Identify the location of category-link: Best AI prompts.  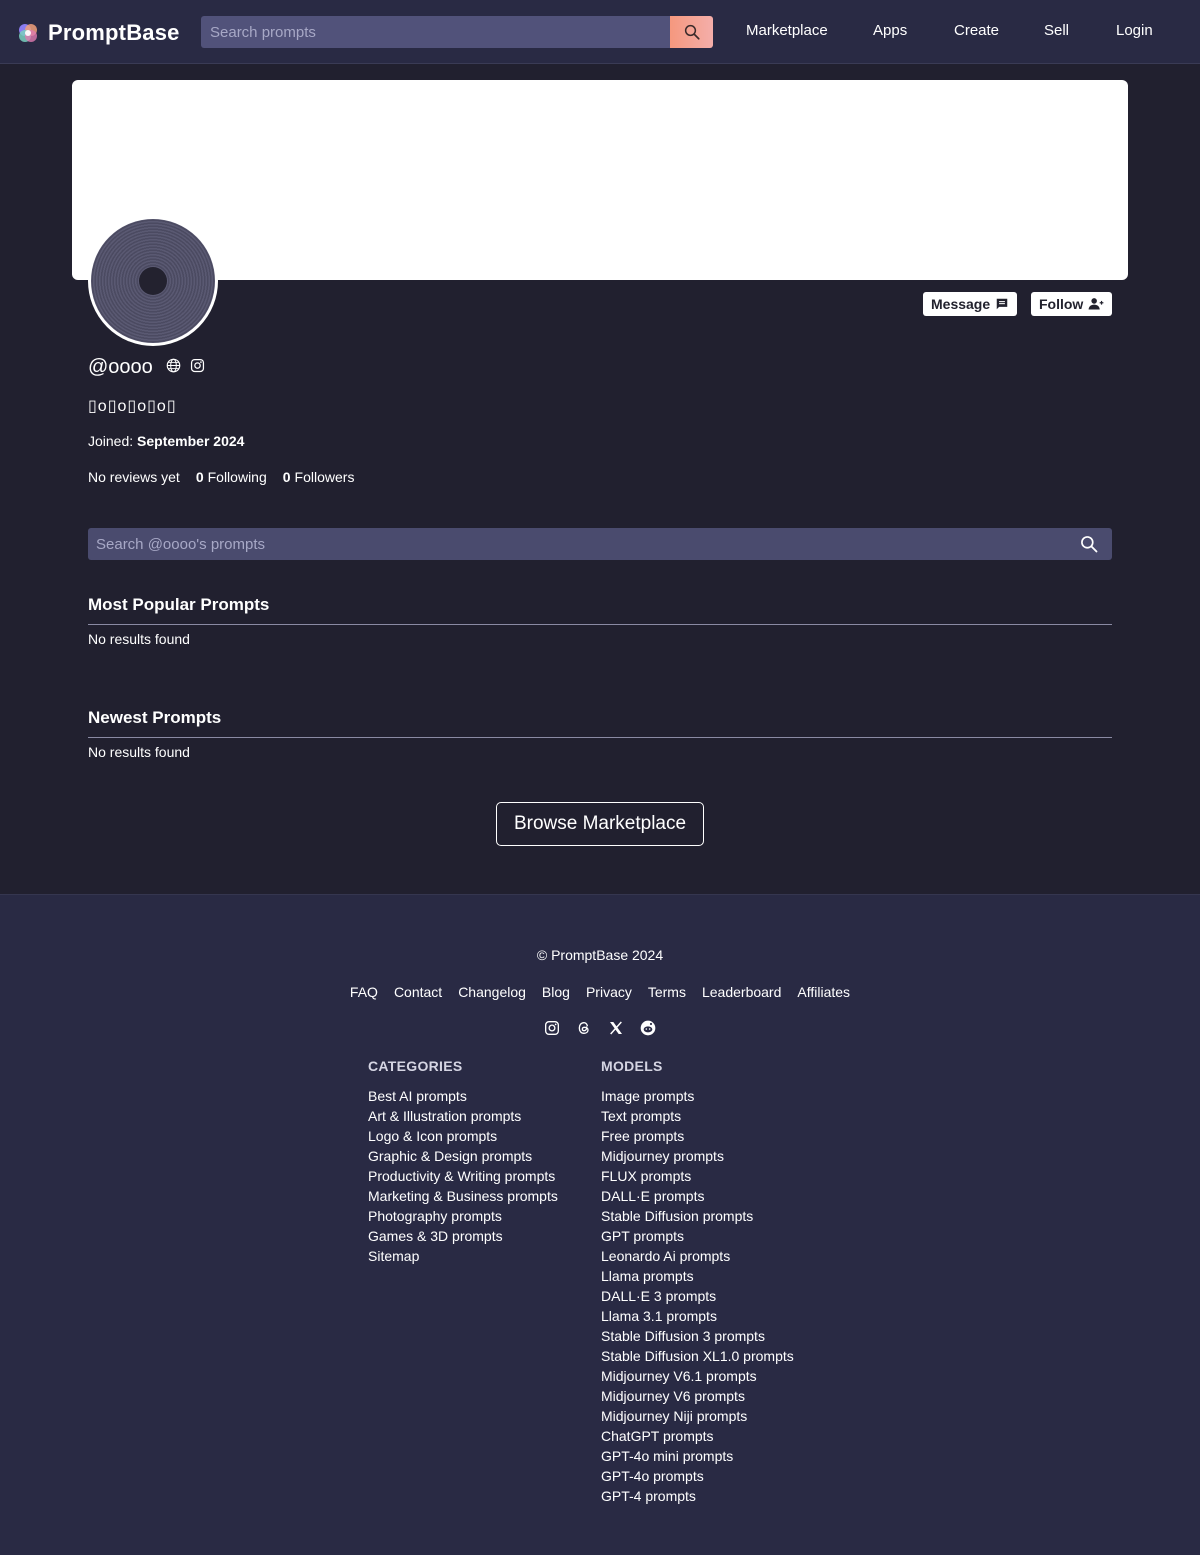
(463, 1096).